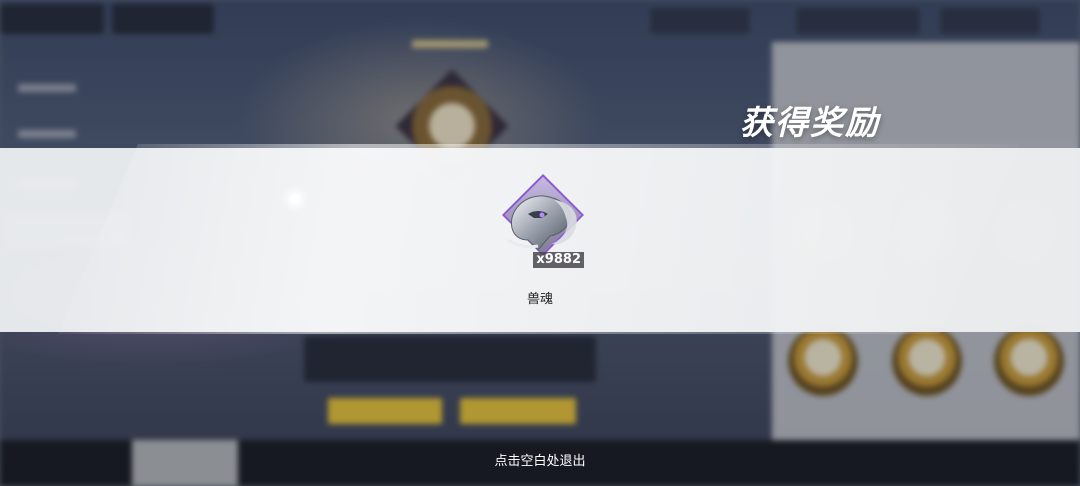 This screenshot has width=1080, height=486. Describe the element at coordinates (539, 299) in the screenshot. I see `item-name: 兽魂` at that location.